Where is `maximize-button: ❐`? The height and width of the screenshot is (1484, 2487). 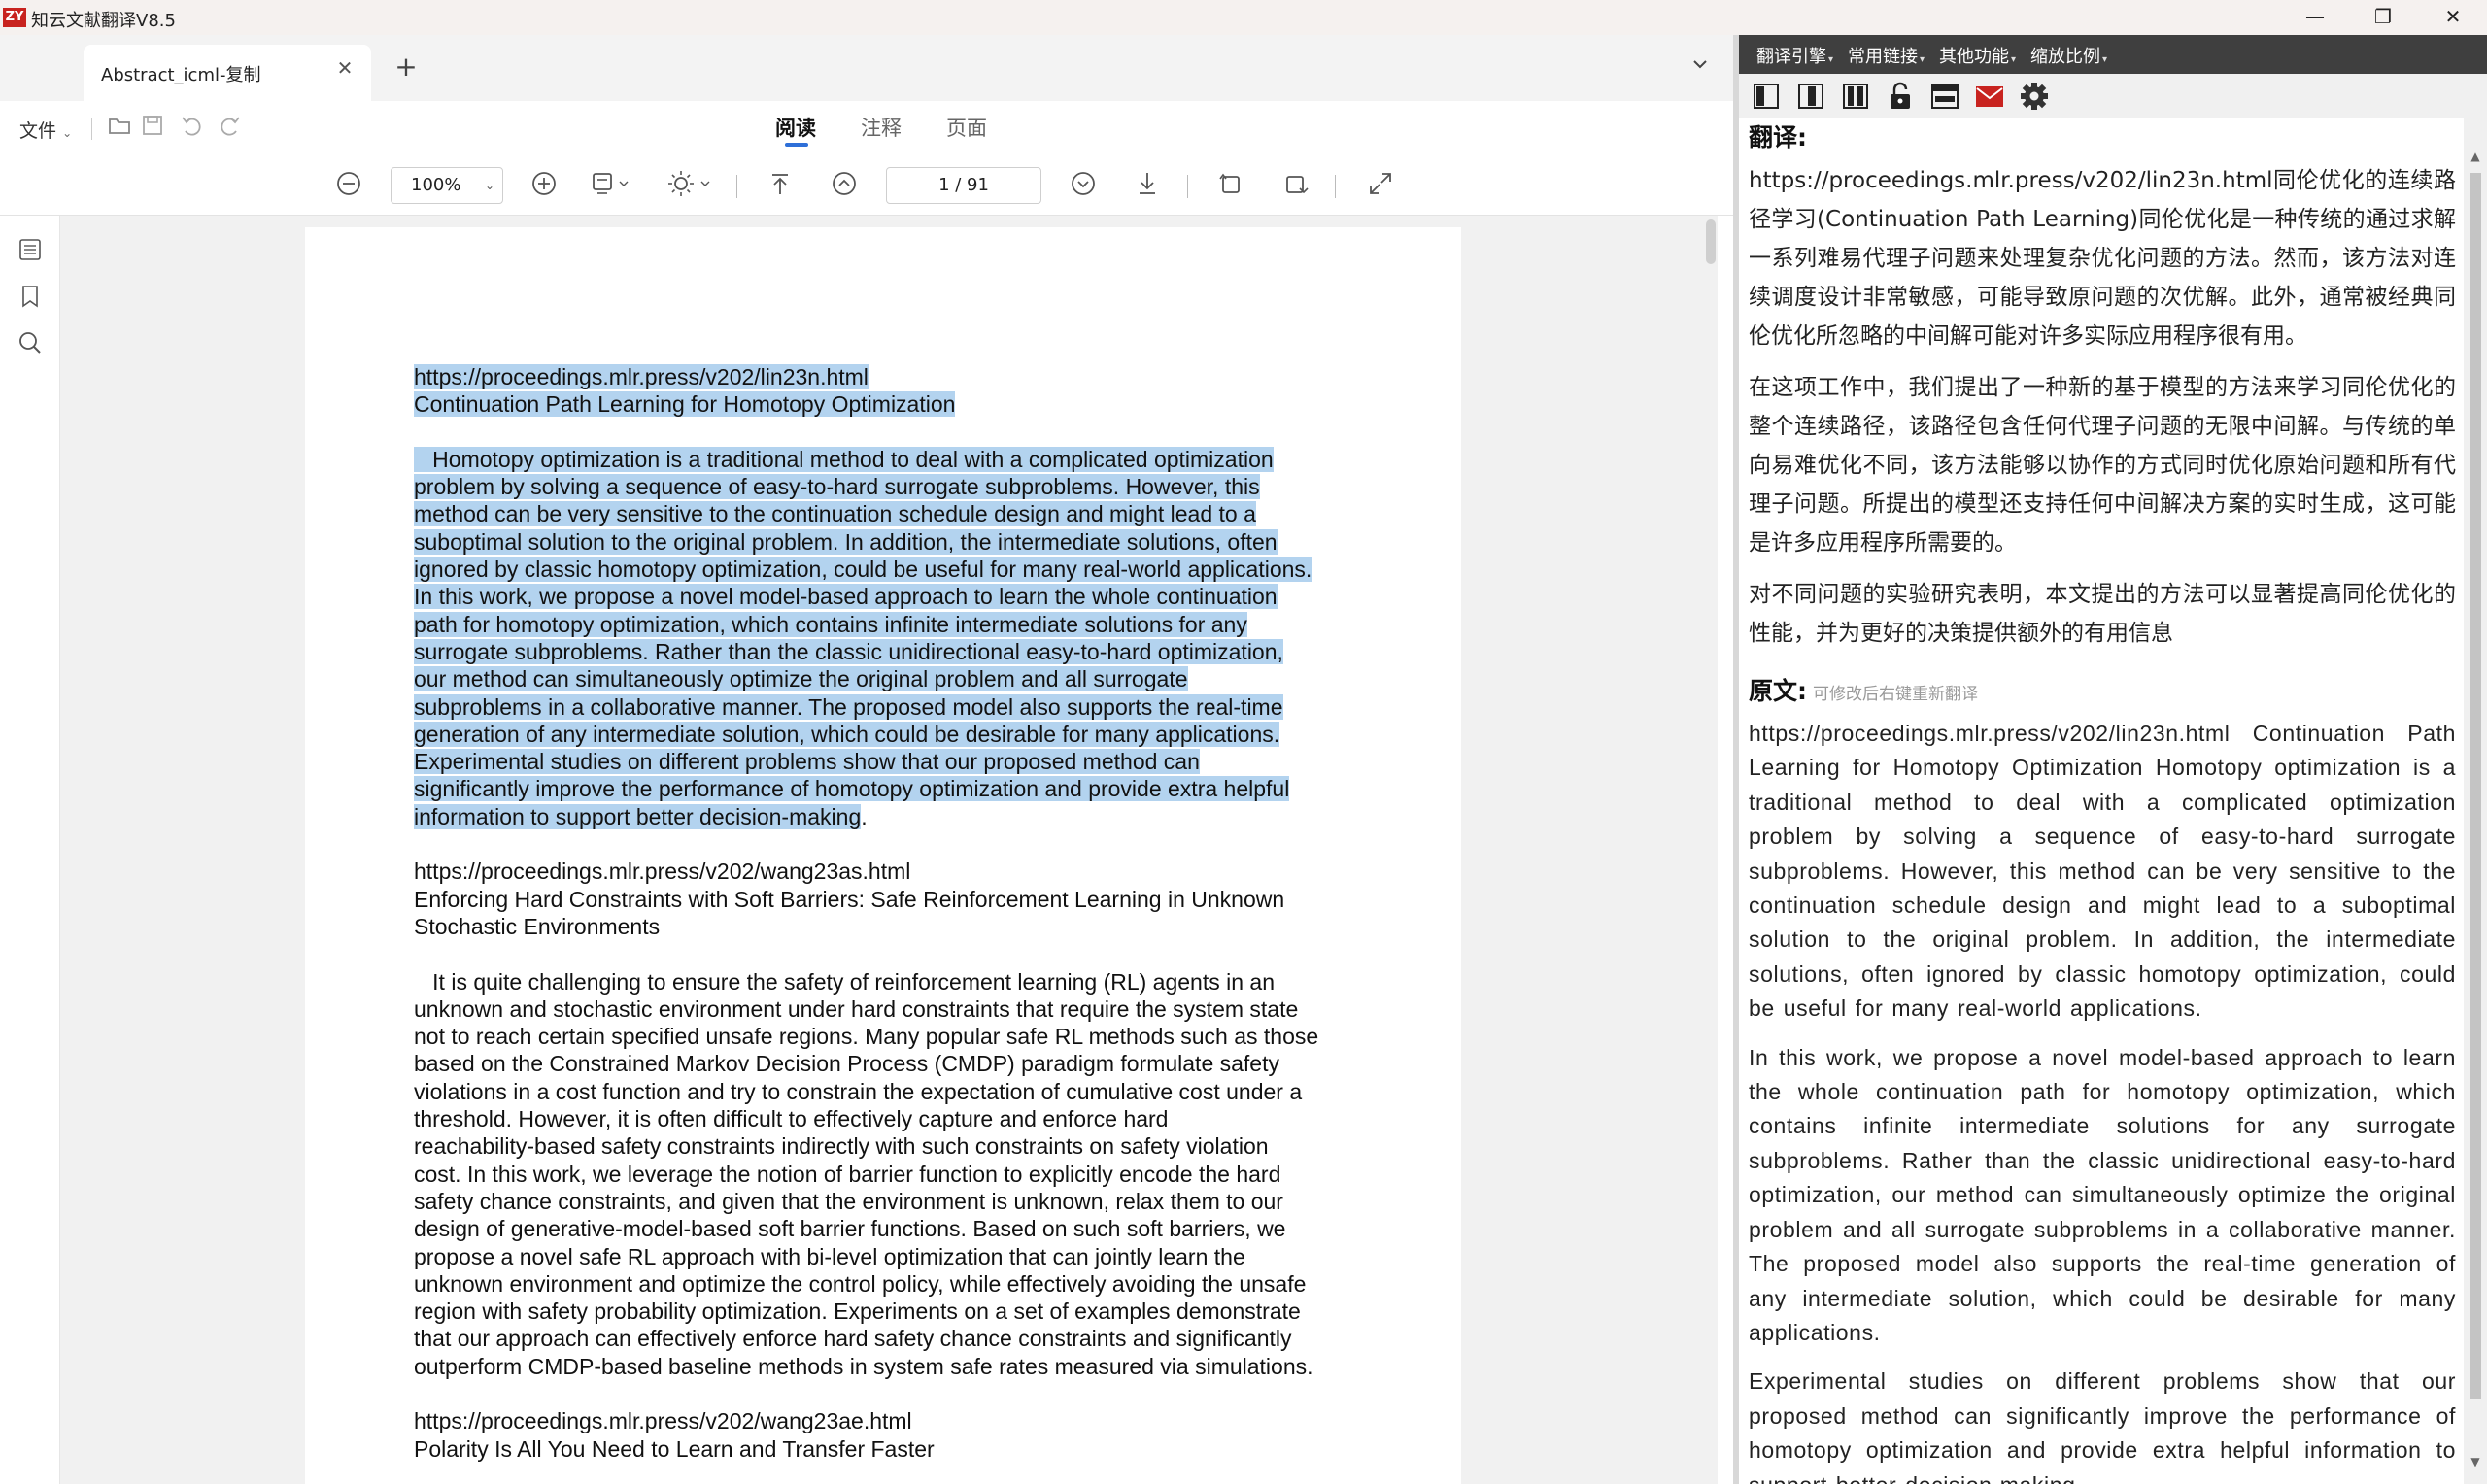 maximize-button: ❐ is located at coordinates (2383, 17).